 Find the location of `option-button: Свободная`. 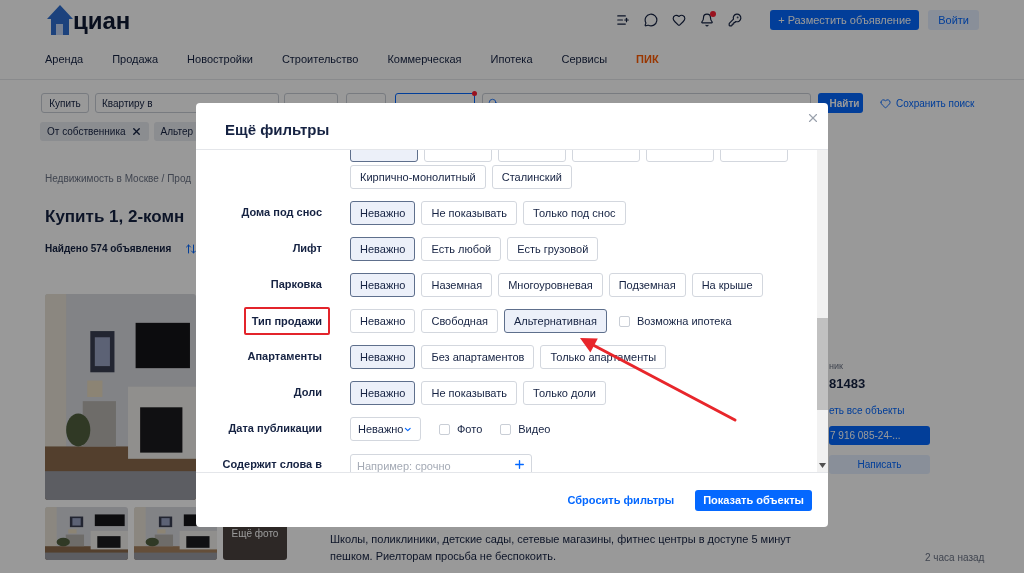

option-button: Свободная is located at coordinates (459, 321).